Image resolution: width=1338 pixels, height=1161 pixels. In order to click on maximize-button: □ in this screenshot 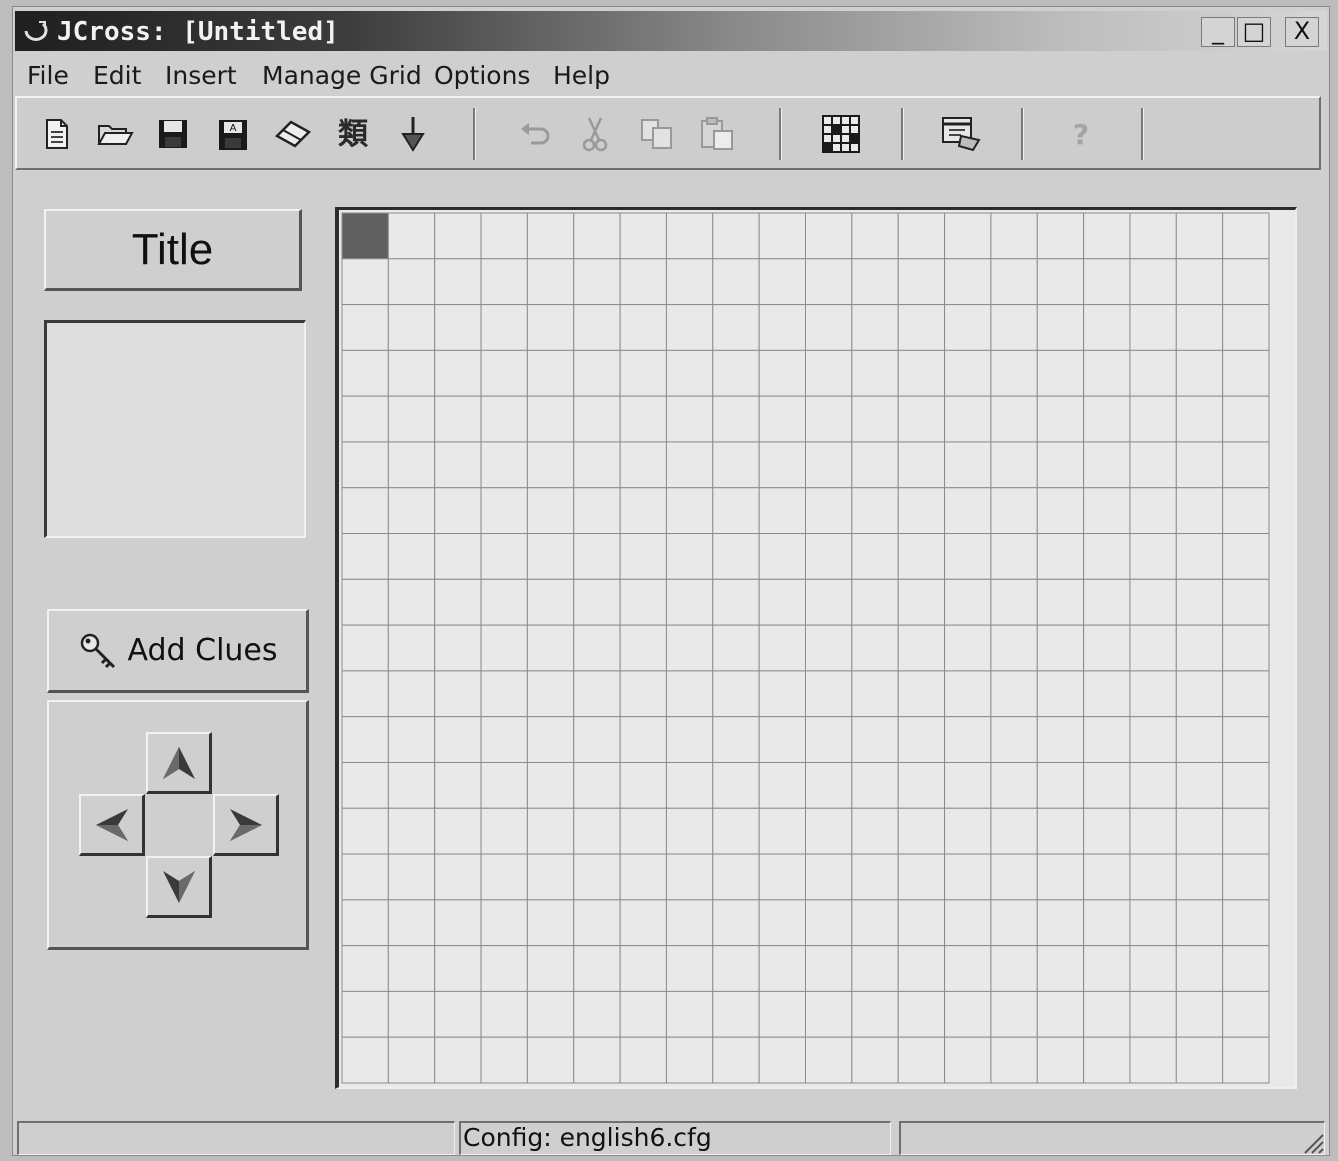, I will do `click(1254, 32)`.